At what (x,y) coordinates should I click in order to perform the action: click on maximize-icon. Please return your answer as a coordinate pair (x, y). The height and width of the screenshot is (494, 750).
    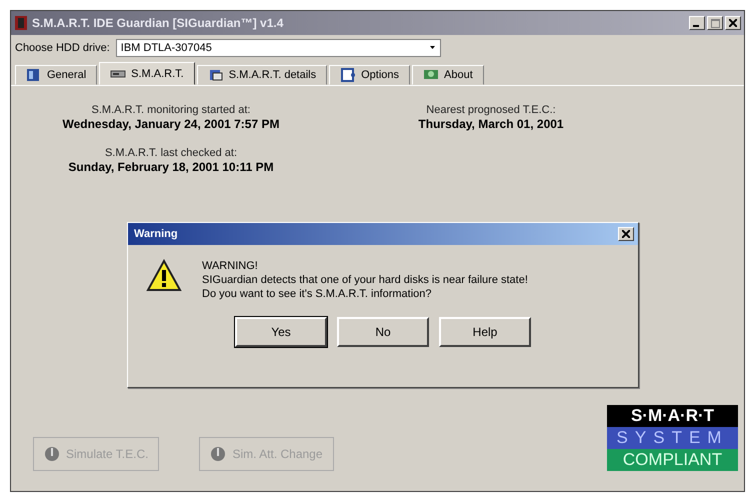
    Looking at the image, I should click on (715, 23).